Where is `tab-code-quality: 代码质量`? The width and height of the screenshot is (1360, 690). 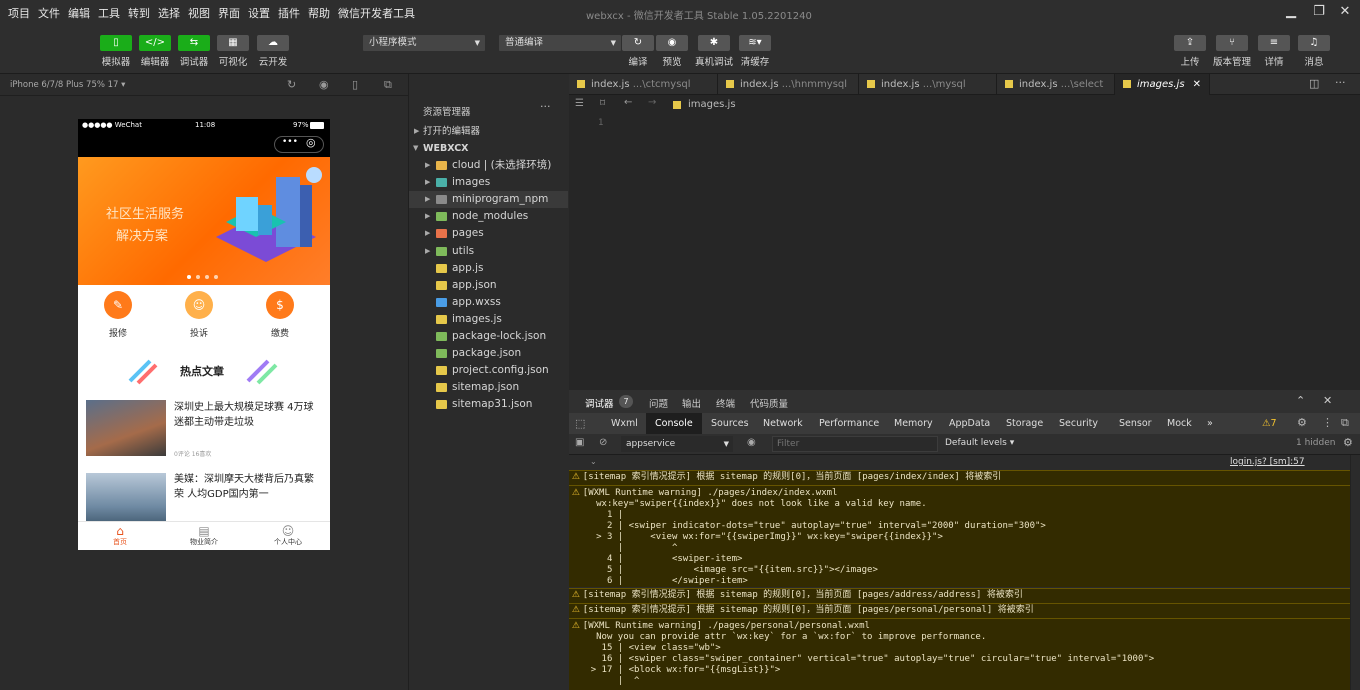 tab-code-quality: 代码质量 is located at coordinates (769, 403).